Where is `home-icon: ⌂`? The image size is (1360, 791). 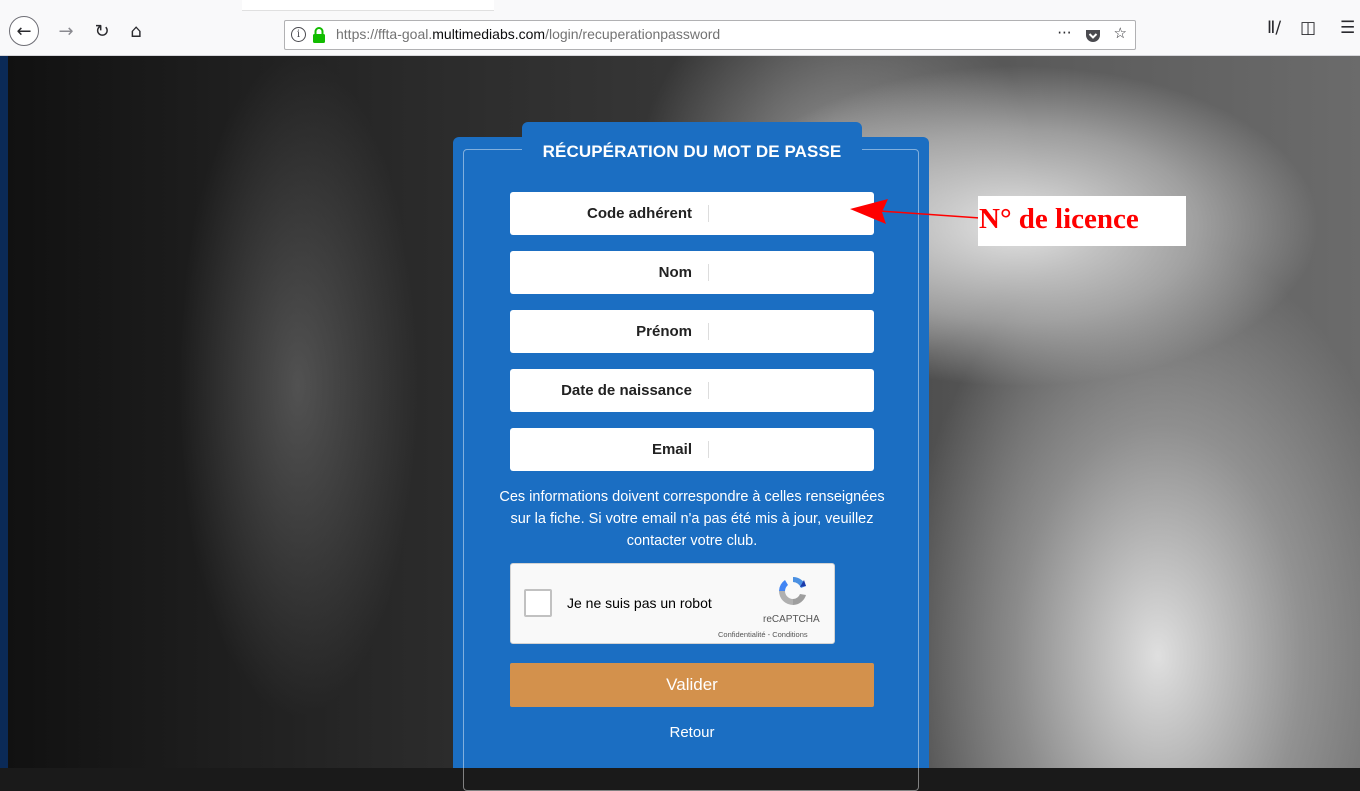
home-icon: ⌂ is located at coordinates (136, 31).